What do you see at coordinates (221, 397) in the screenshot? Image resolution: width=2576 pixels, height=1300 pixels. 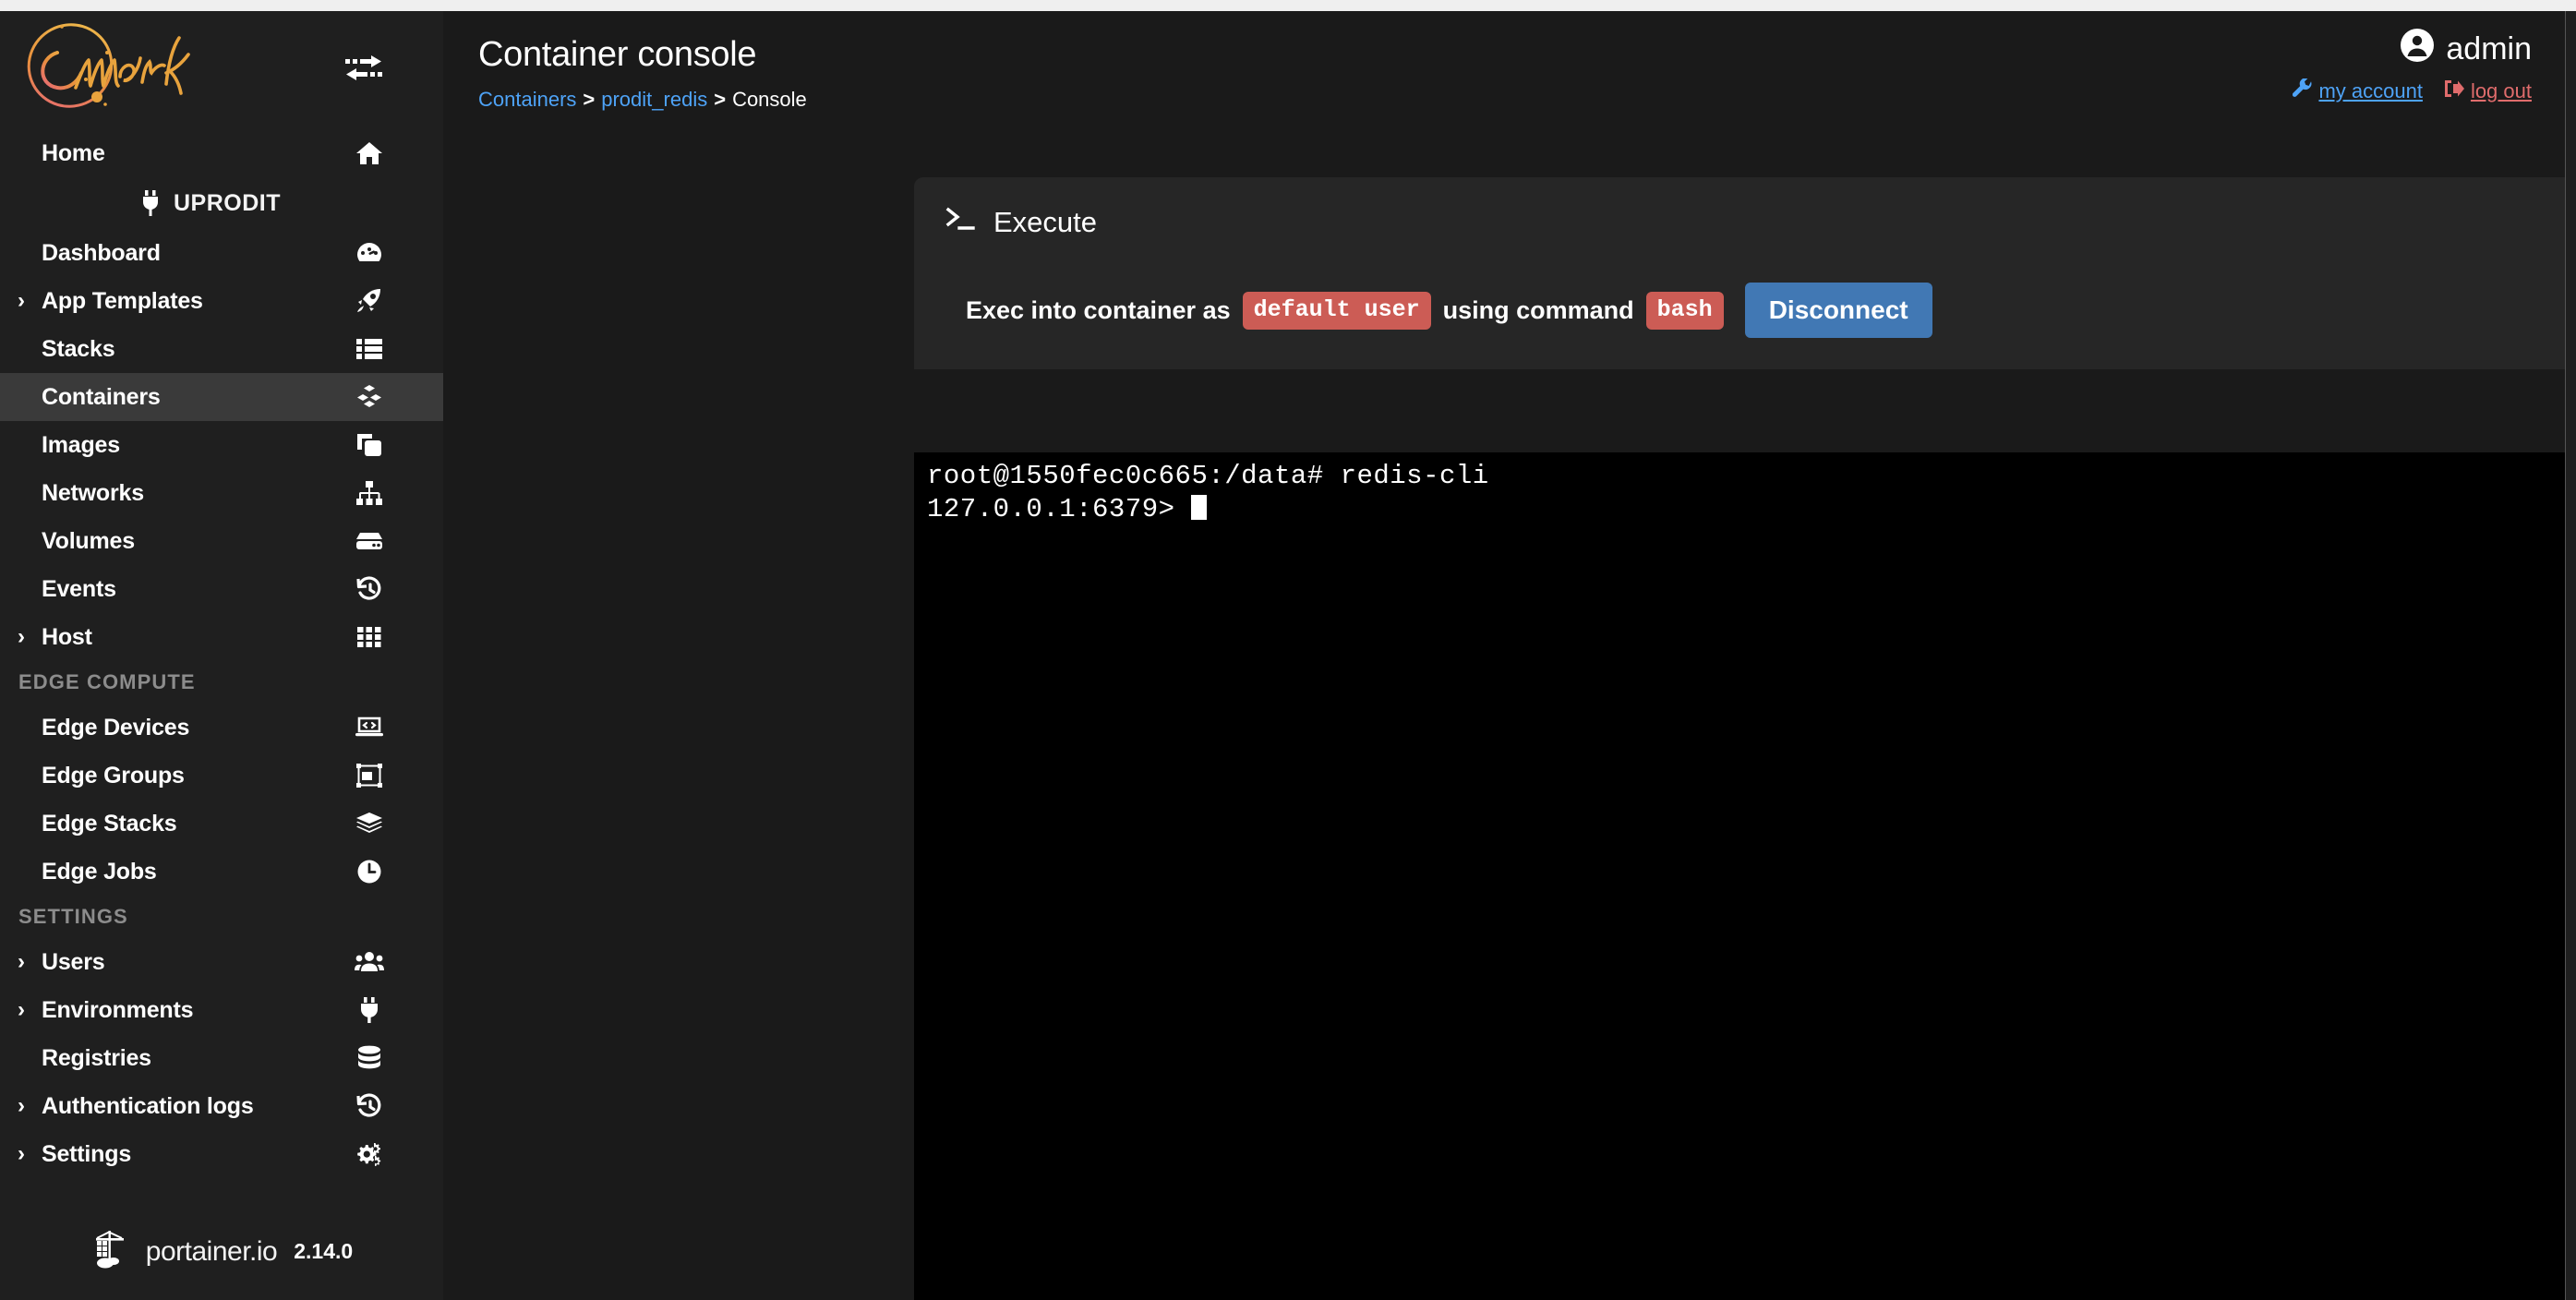 I see `sidebar-item-containers: Containers` at bounding box center [221, 397].